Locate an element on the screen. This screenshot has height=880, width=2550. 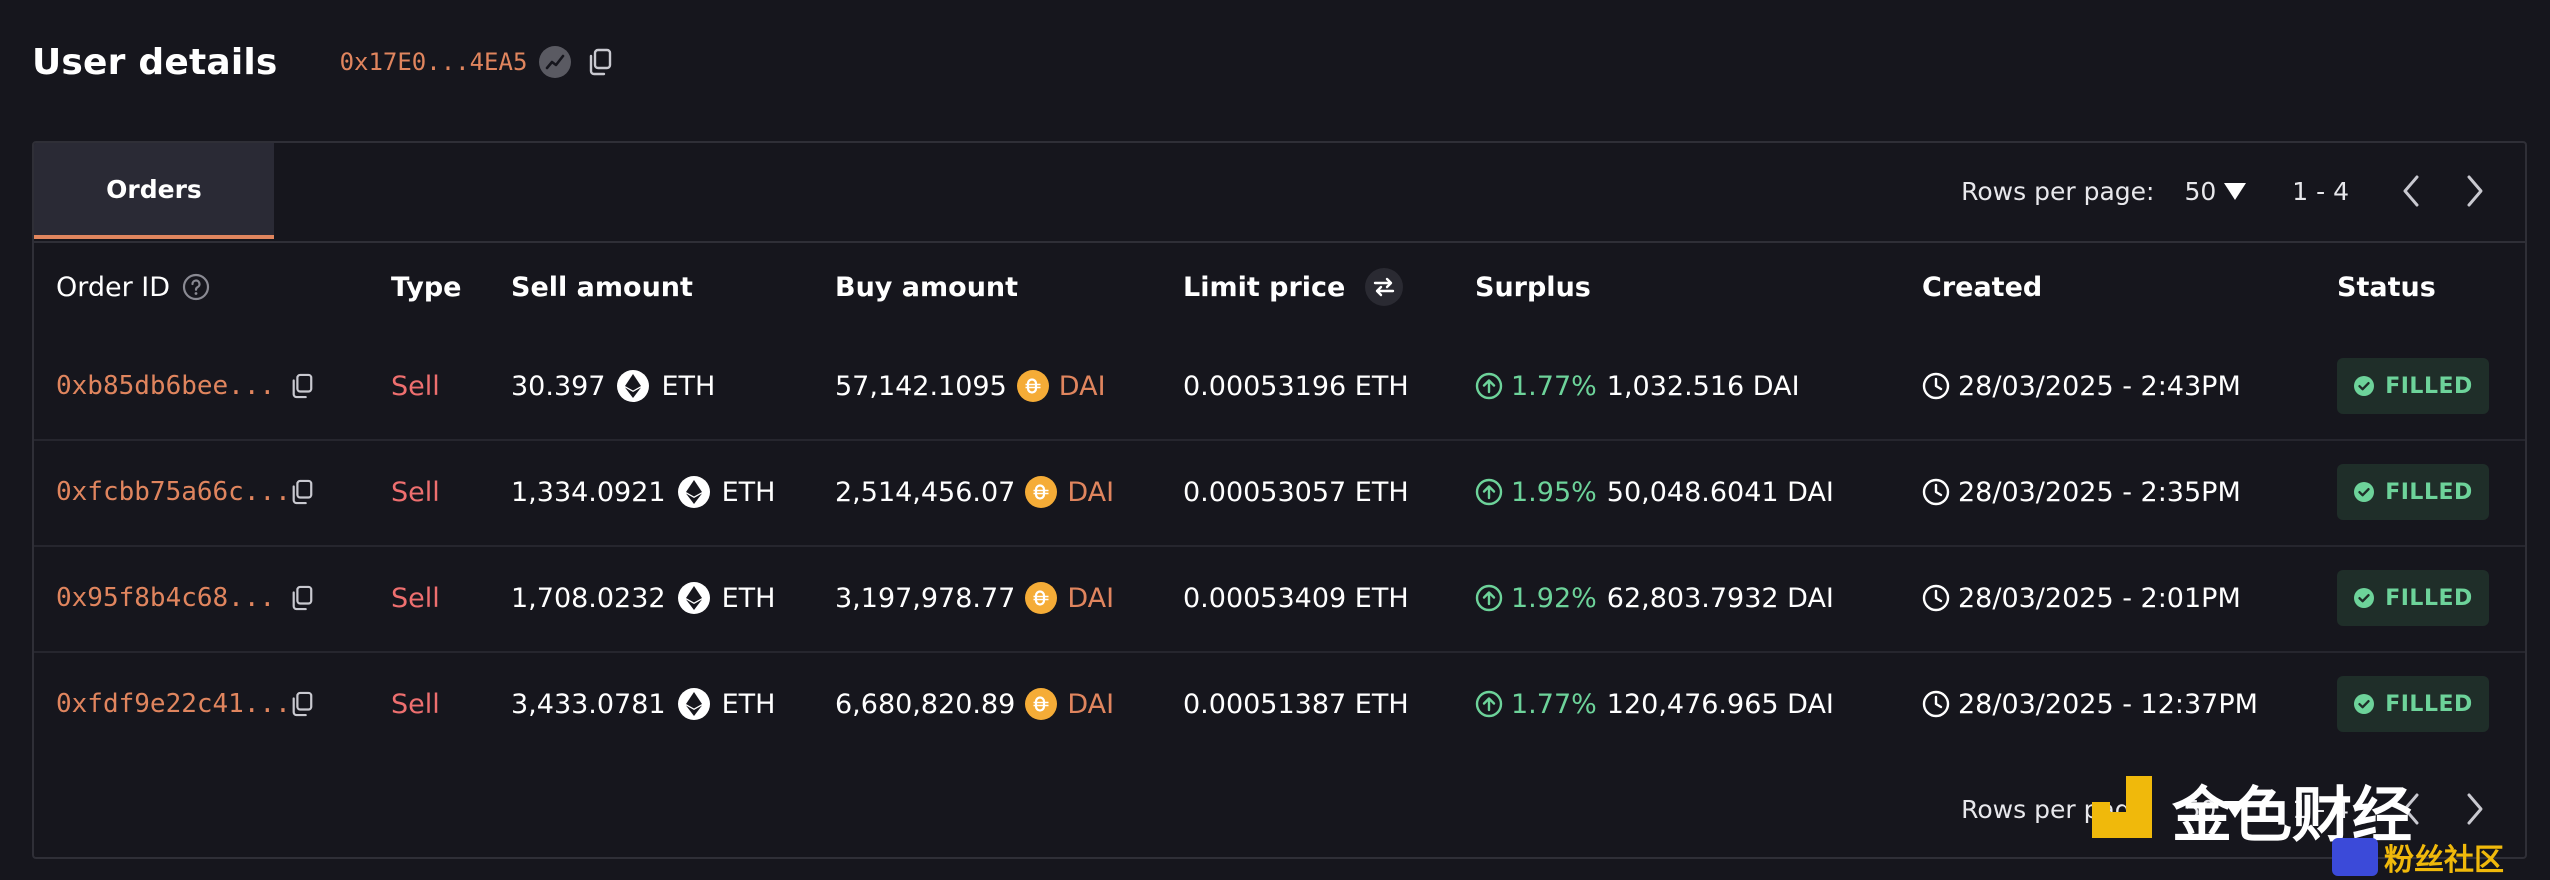
buy-amount-value: 57,142.1095 is located at coordinates (921, 386).